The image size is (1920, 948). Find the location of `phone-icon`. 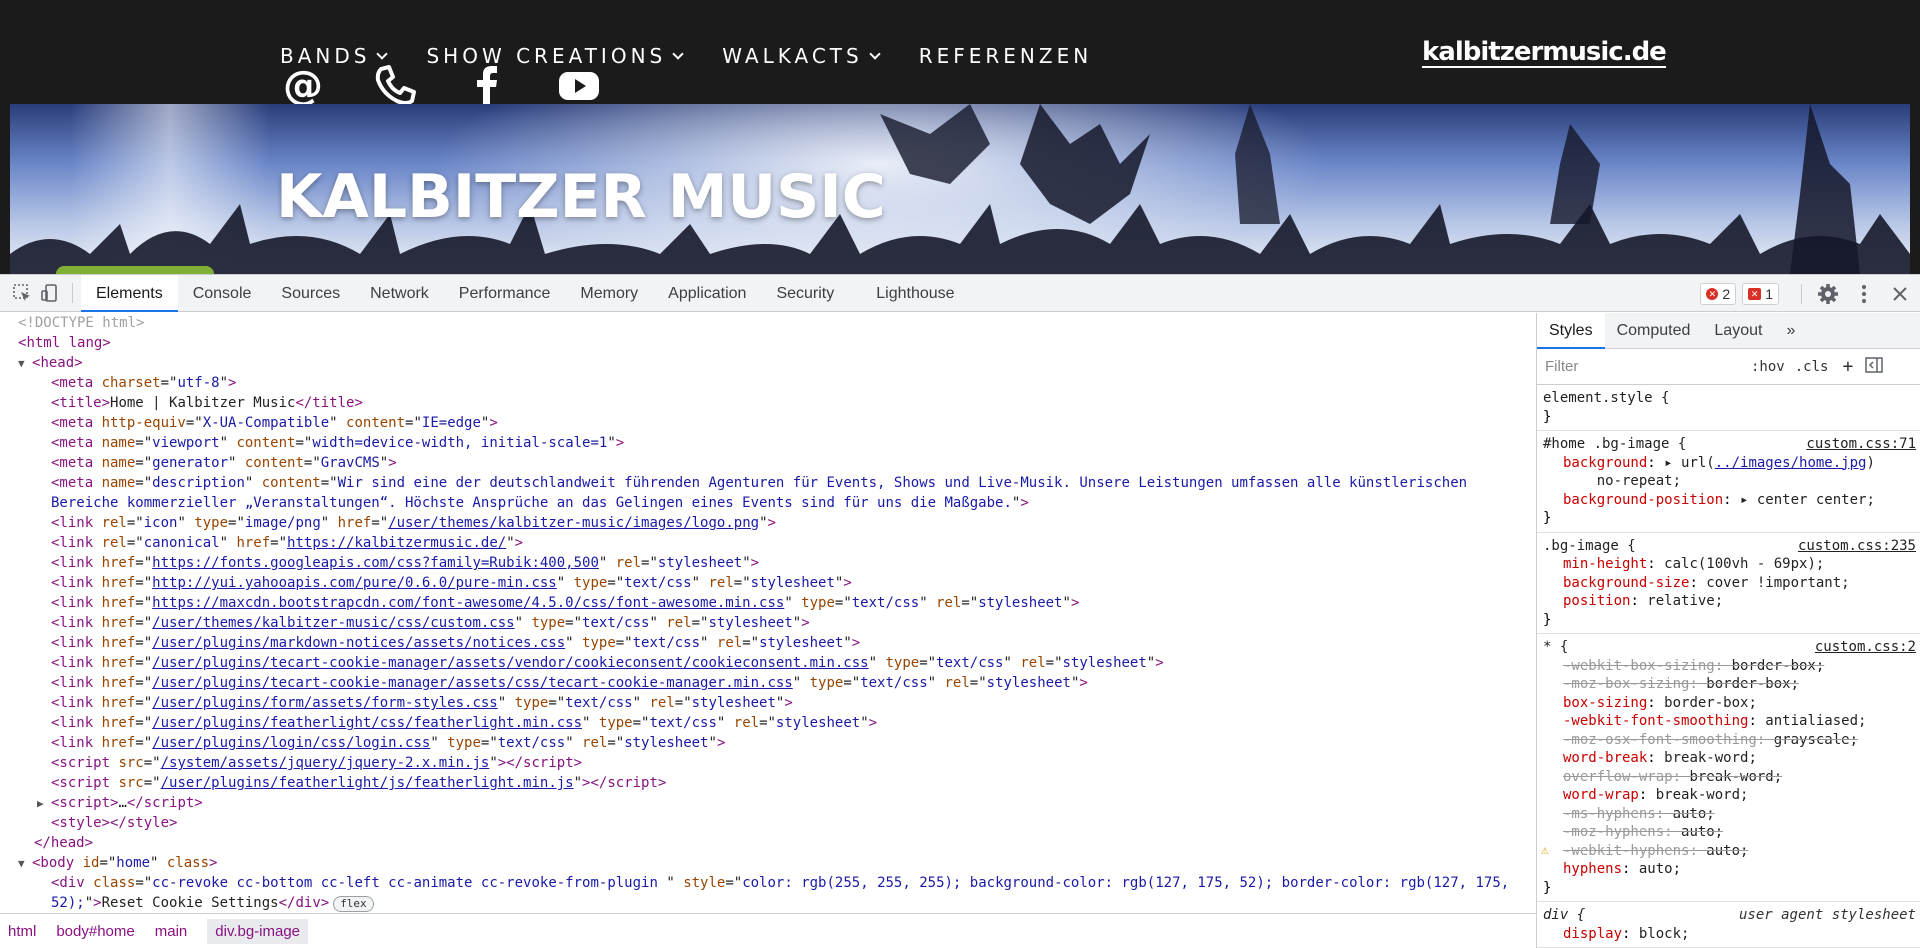

phone-icon is located at coordinates (395, 85).